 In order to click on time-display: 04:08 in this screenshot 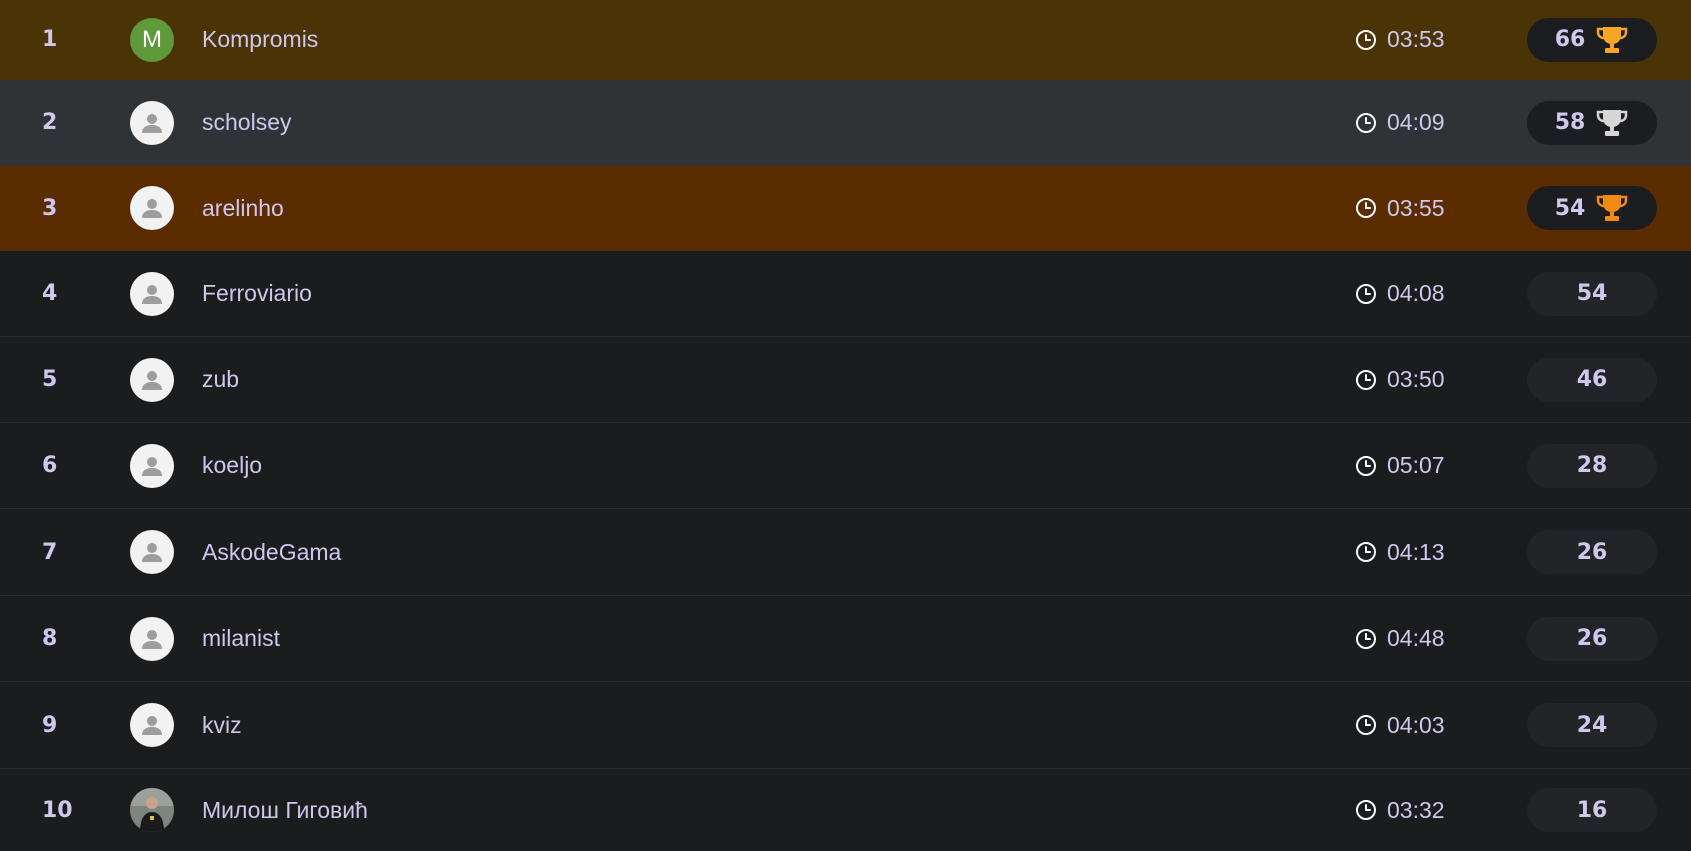, I will do `click(1400, 293)`.